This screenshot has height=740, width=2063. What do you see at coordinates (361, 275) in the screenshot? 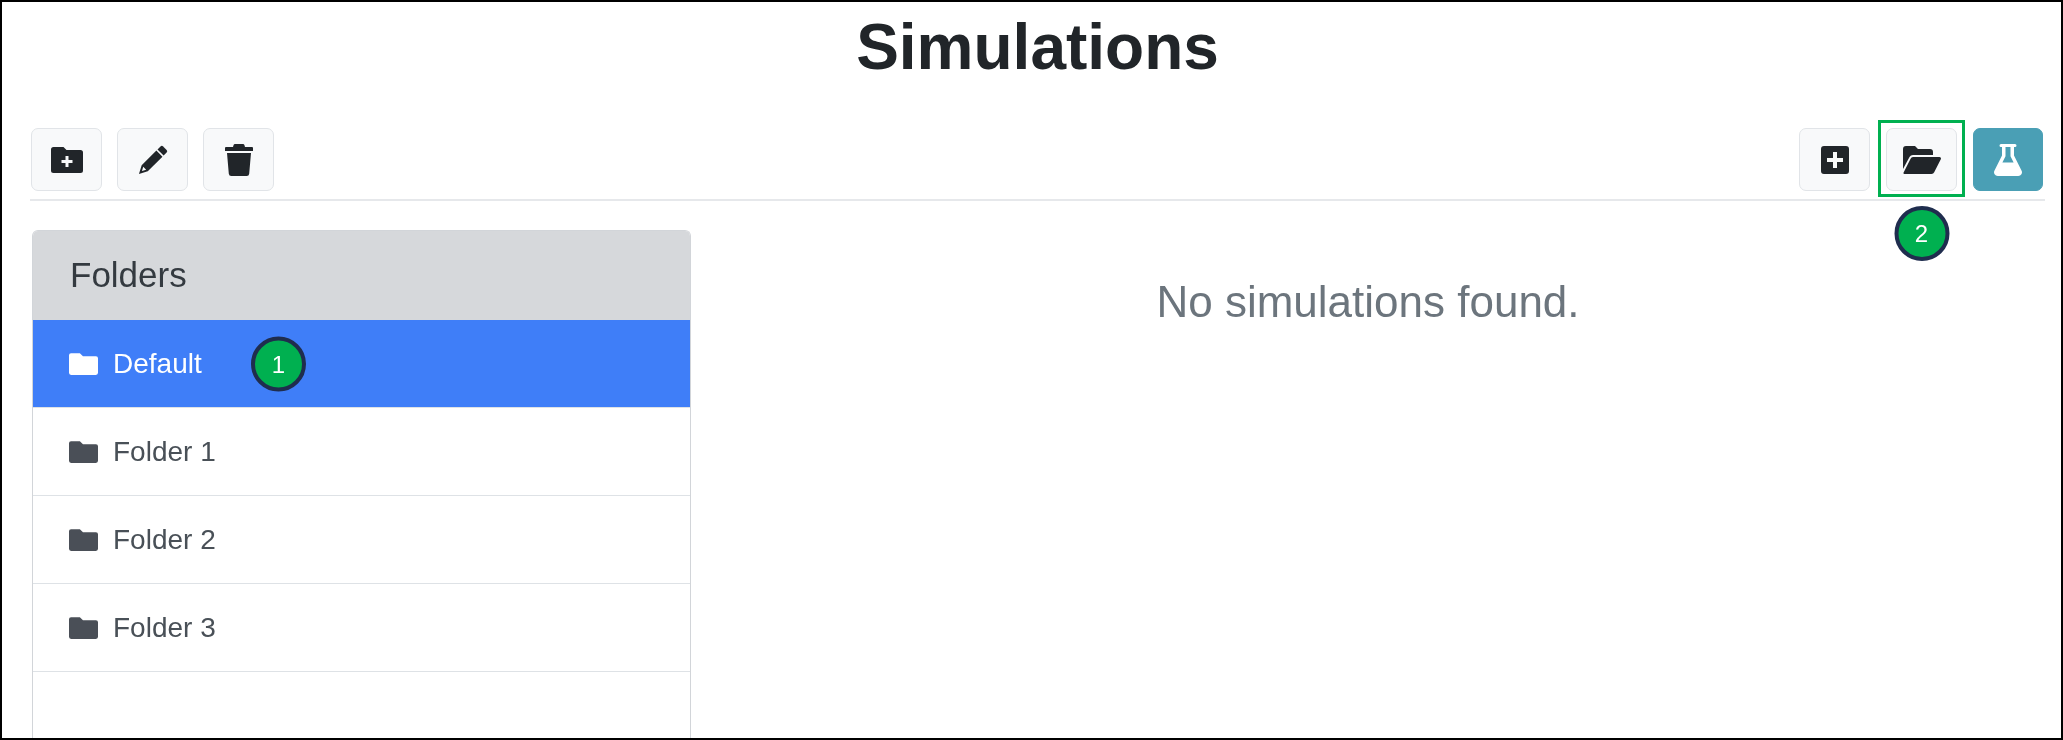
I see `folders-header: Folders` at bounding box center [361, 275].